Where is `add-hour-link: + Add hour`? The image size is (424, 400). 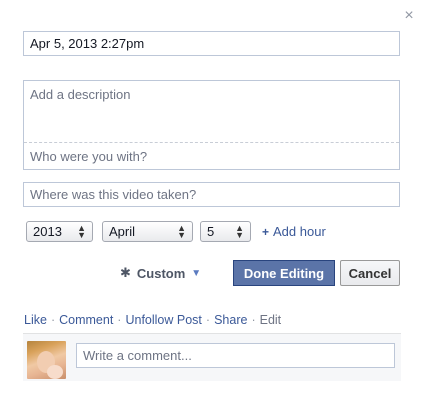
add-hour-link: + Add hour is located at coordinates (294, 231).